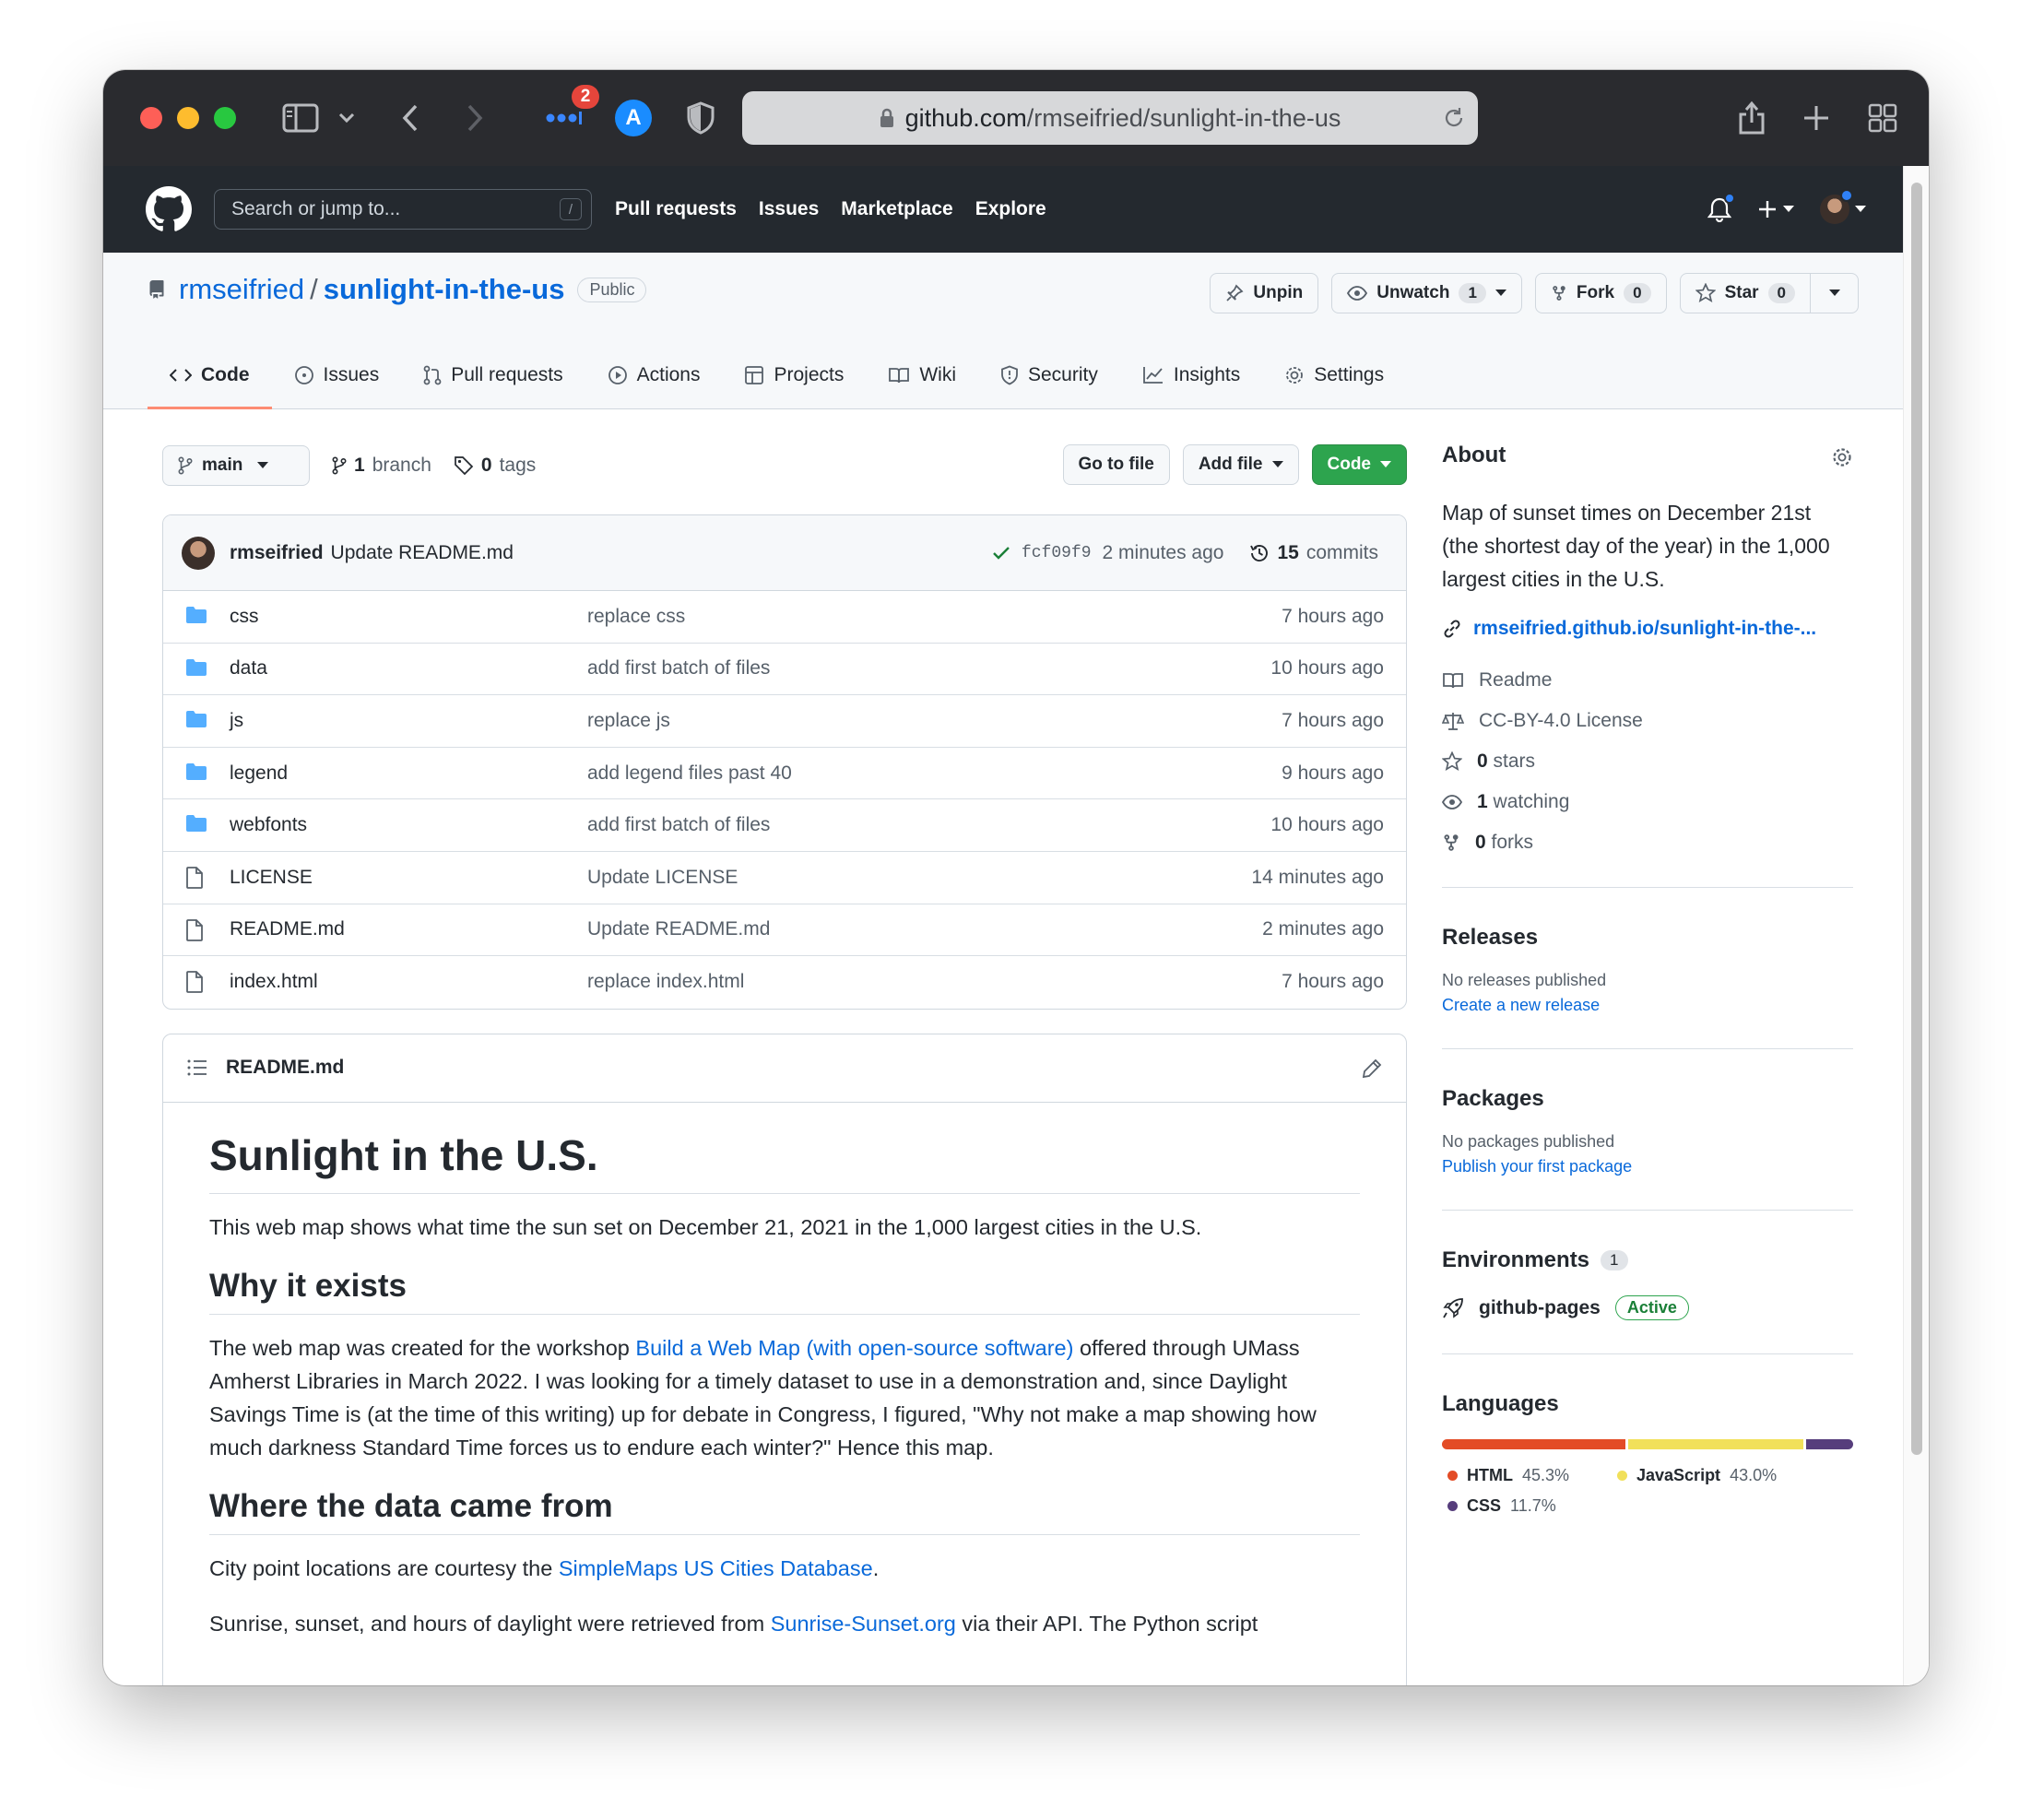 This screenshot has height=1820, width=2032. I want to click on tab-settings: Settings, so click(1334, 374).